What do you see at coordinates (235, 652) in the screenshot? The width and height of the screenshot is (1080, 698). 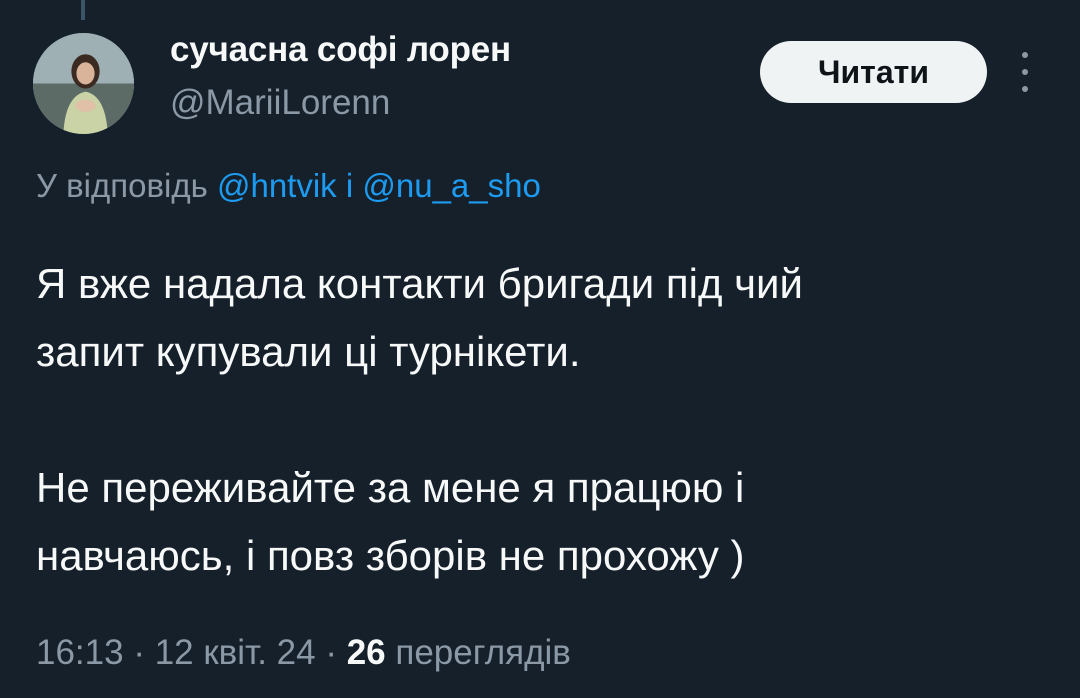 I see `tweet-date: 12 квіт. 24` at bounding box center [235, 652].